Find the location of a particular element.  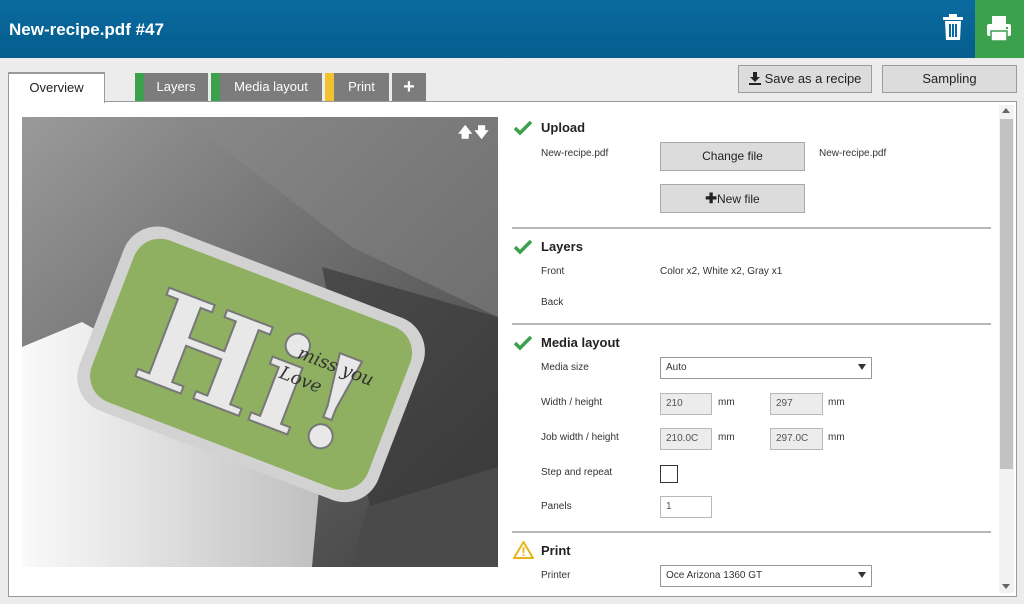

print-title: Print is located at coordinates (556, 550).